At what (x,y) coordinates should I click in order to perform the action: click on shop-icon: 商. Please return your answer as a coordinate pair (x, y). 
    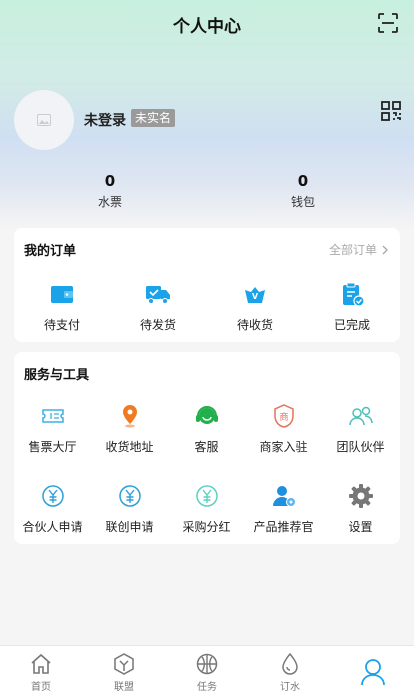
    Looking at the image, I should click on (283, 416).